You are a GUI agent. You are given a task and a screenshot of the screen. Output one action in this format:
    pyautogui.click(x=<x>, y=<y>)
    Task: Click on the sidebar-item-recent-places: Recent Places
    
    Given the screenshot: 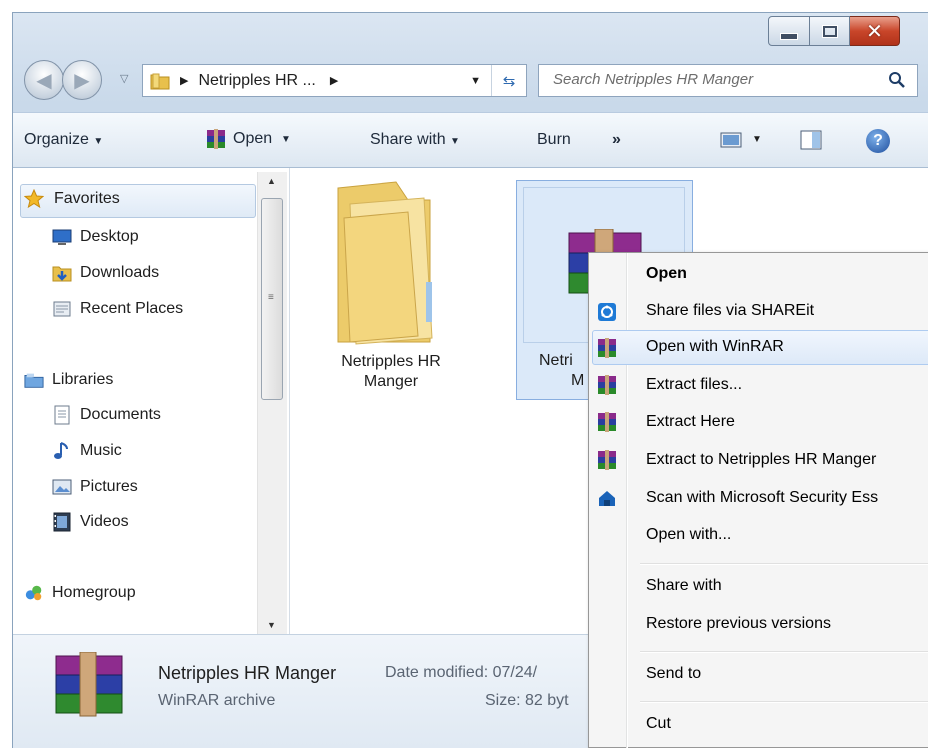 What is the action you would take?
    pyautogui.click(x=117, y=309)
    